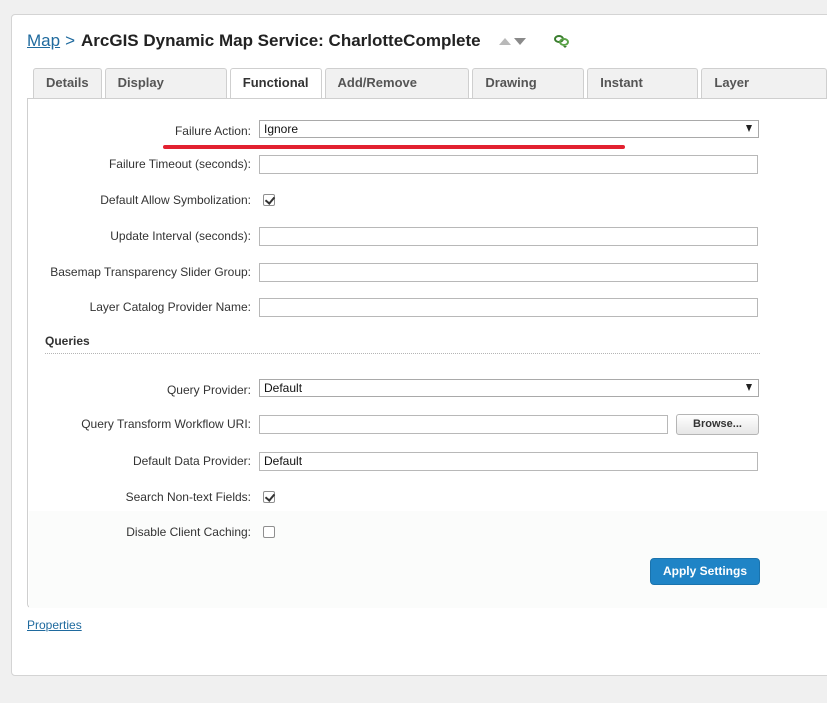 This screenshot has width=827, height=703. What do you see at coordinates (427, 497) in the screenshot?
I see `search-non-text-row: Search Non-text Fields:` at bounding box center [427, 497].